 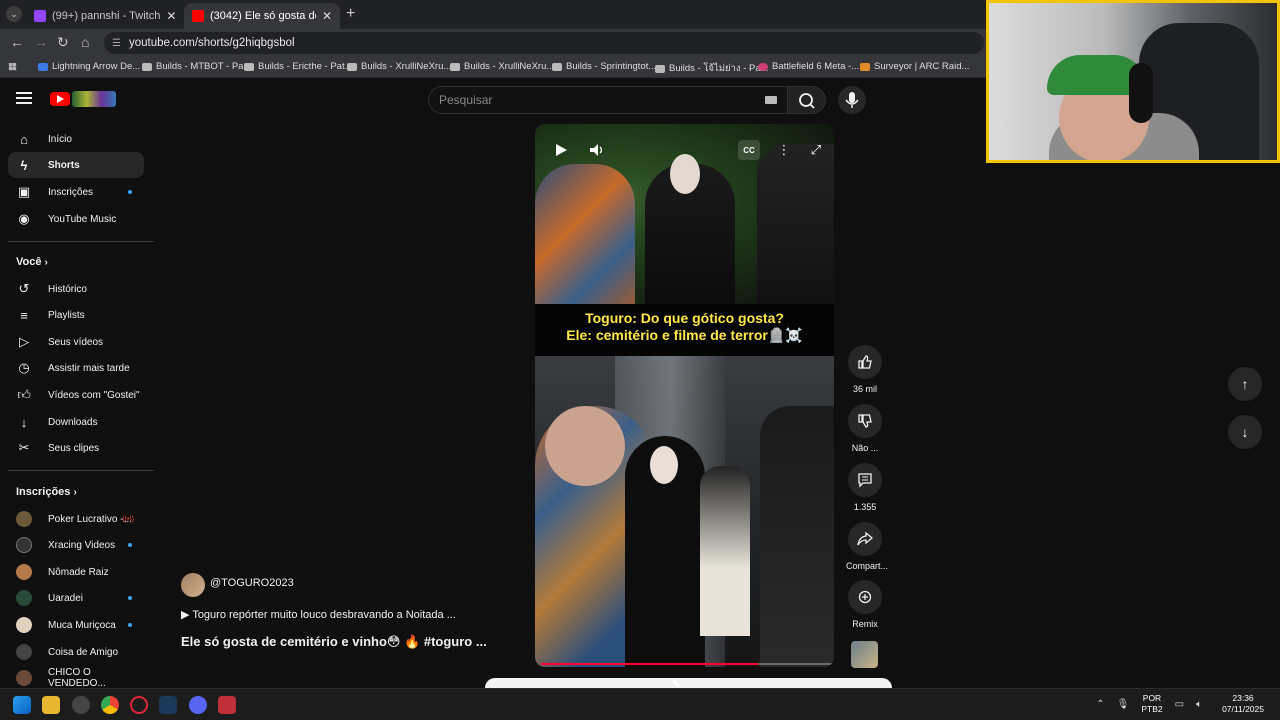 I want to click on search-button, so click(x=807, y=100).